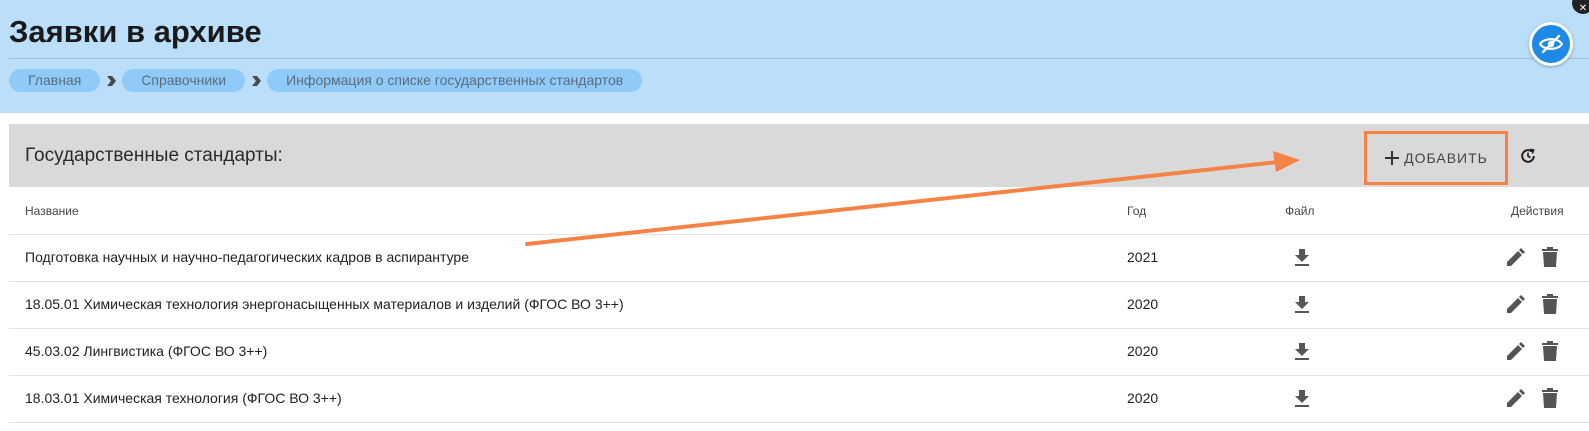 The width and height of the screenshot is (1589, 431). I want to click on header-divider, so click(799, 58).